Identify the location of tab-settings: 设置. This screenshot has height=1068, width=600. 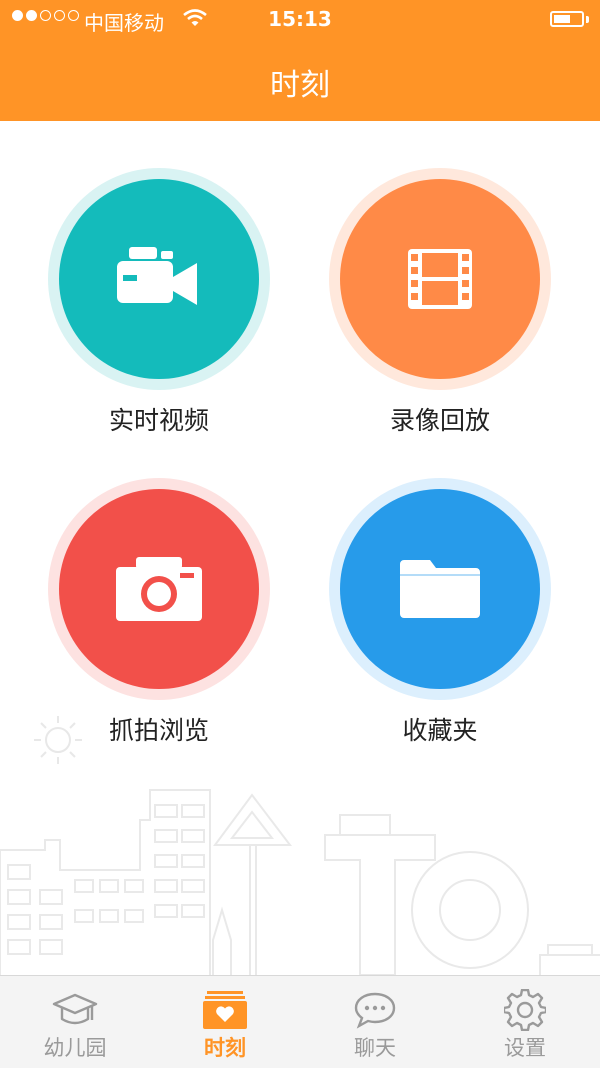
(525, 1022).